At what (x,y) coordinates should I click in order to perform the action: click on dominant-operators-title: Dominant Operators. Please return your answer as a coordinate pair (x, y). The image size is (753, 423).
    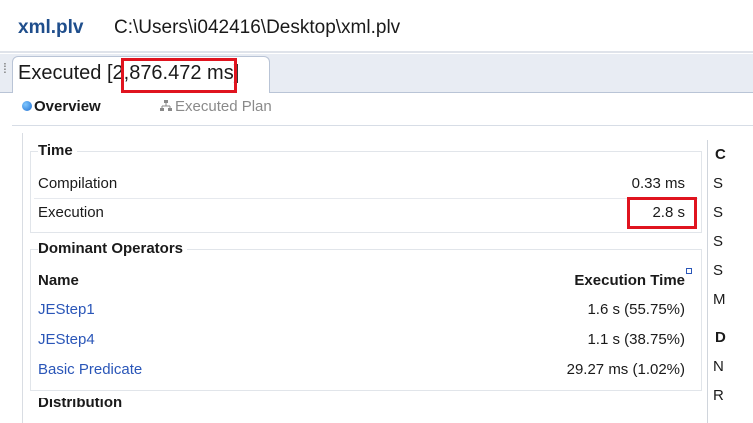
    Looking at the image, I should click on (113, 248).